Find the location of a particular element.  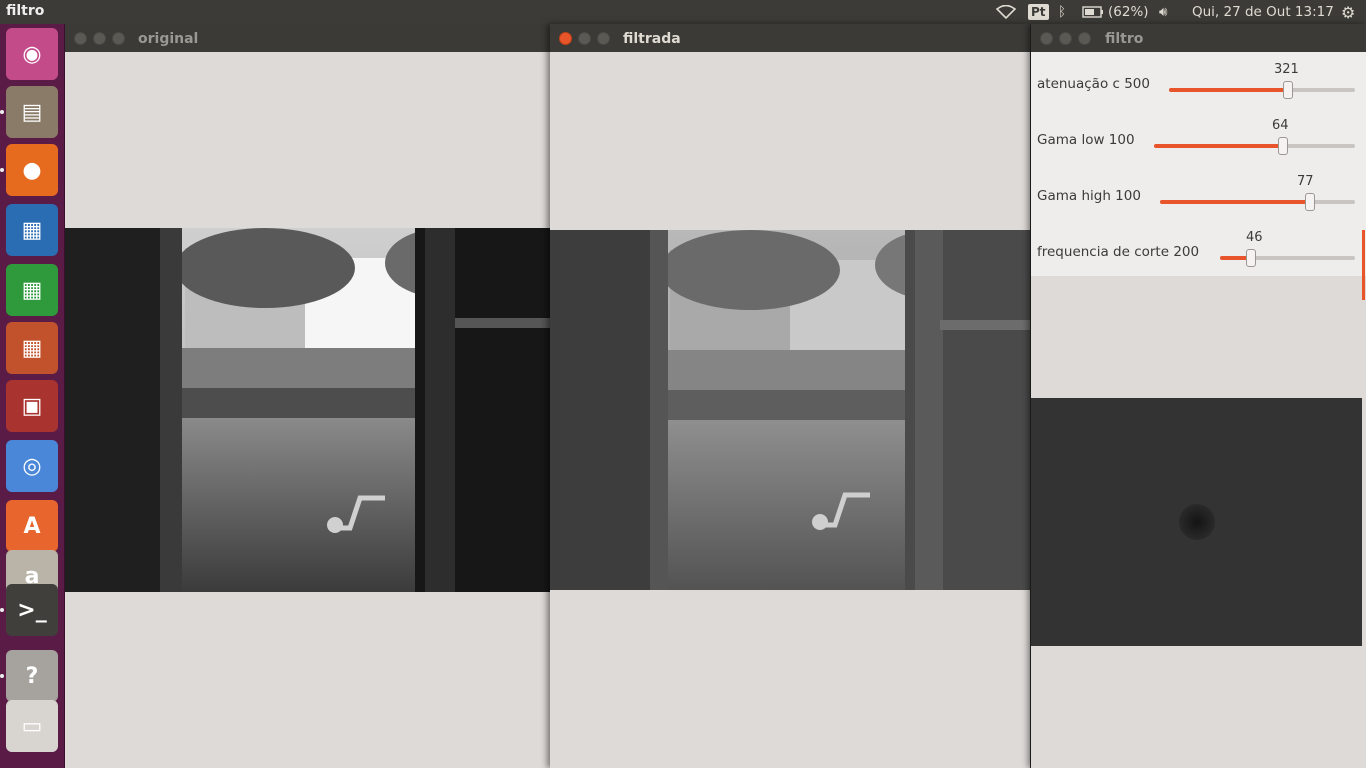

titlebar-filtrada: filtrada is located at coordinates (790, 38).